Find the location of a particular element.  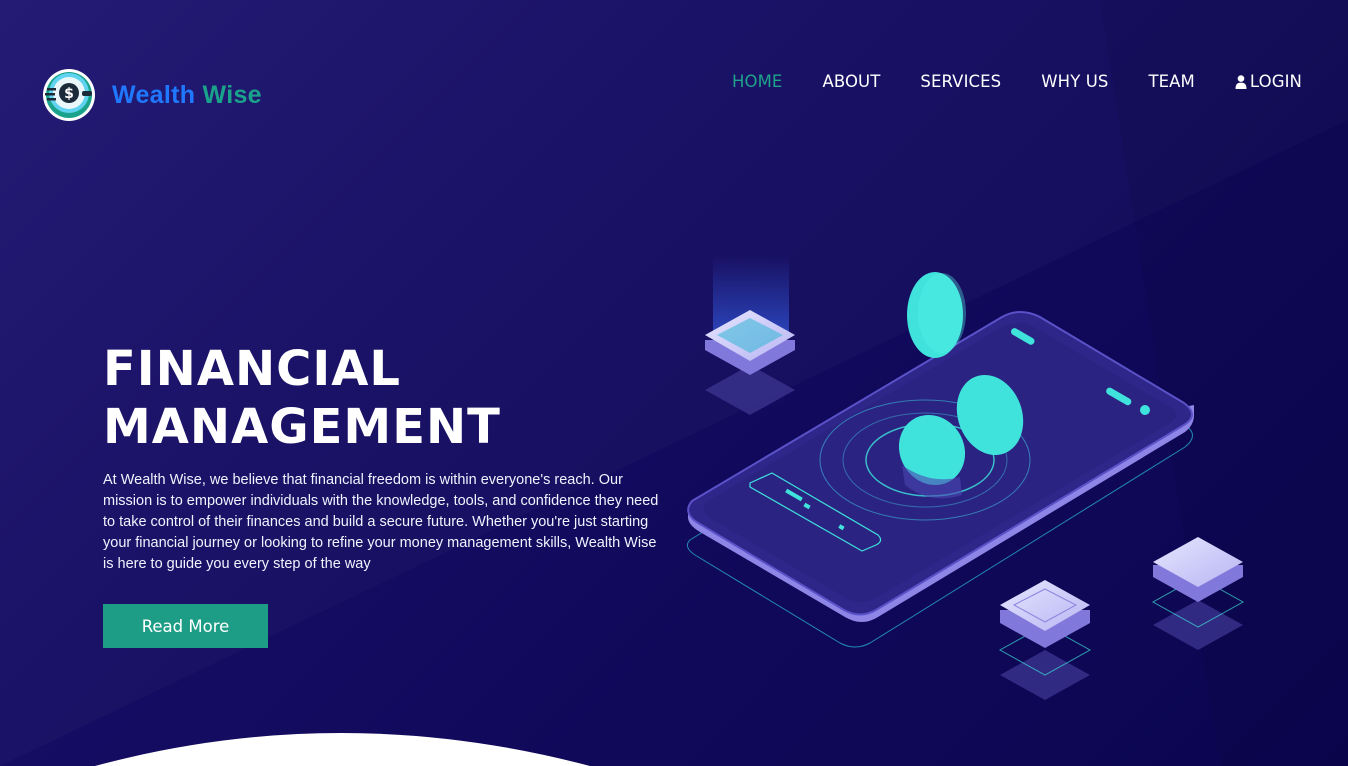

bottom-wave is located at coordinates (342, 749).